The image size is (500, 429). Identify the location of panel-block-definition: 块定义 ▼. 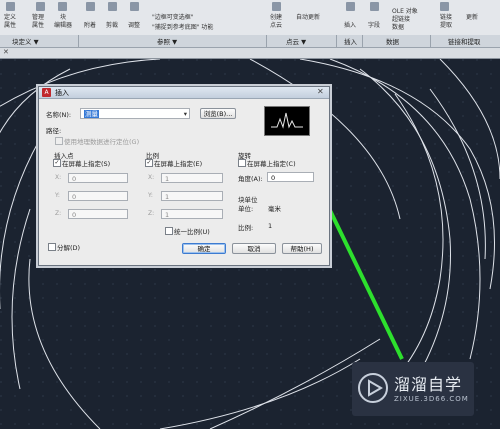
(25, 41).